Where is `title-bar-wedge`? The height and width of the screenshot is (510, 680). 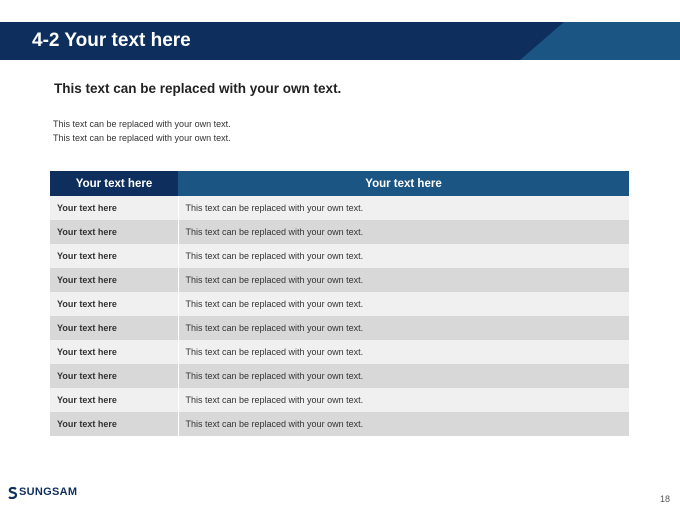
title-bar-wedge is located at coordinates (542, 41).